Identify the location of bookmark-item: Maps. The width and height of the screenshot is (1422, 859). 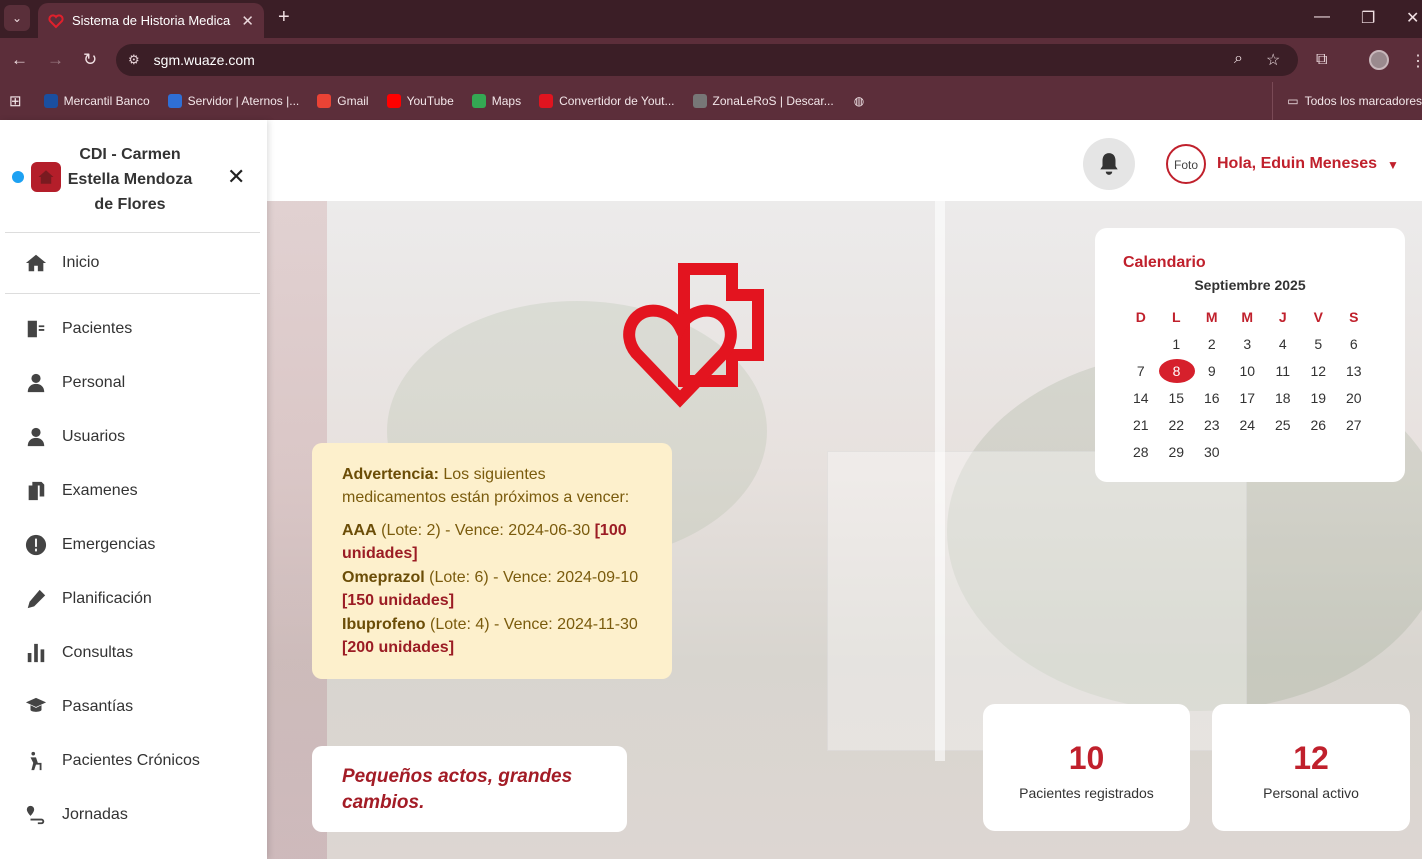
(496, 101).